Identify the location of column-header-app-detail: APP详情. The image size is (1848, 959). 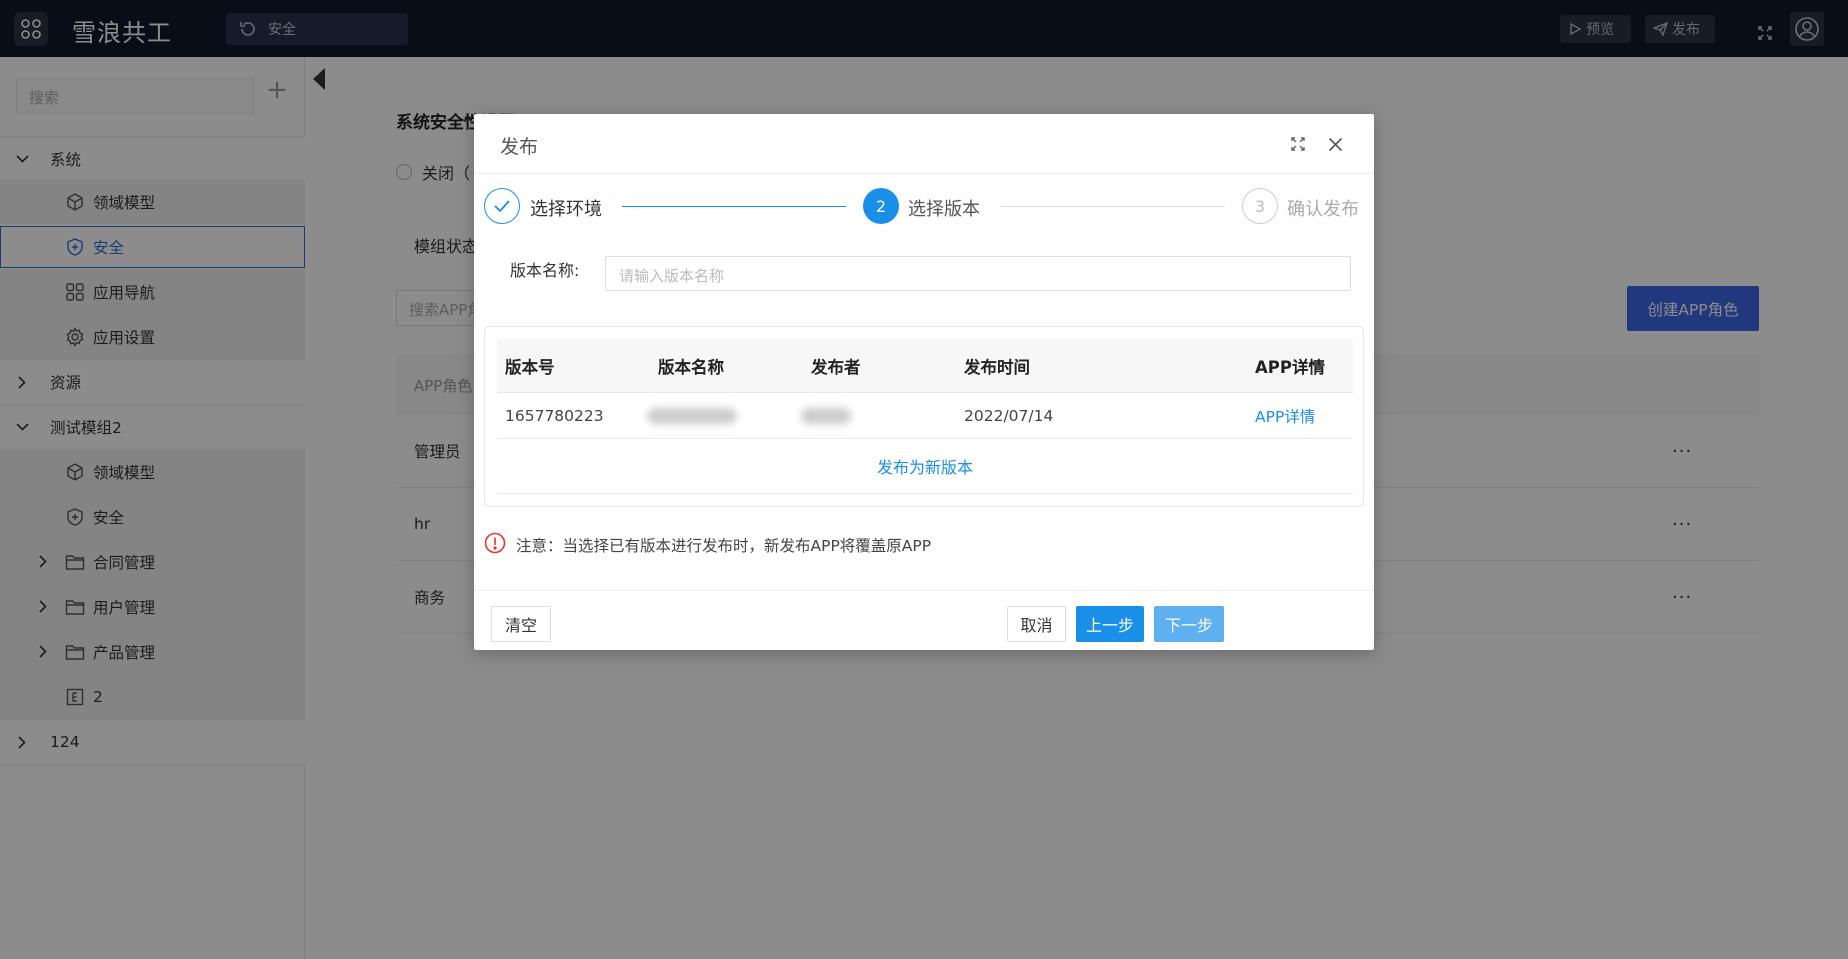
(1290, 367).